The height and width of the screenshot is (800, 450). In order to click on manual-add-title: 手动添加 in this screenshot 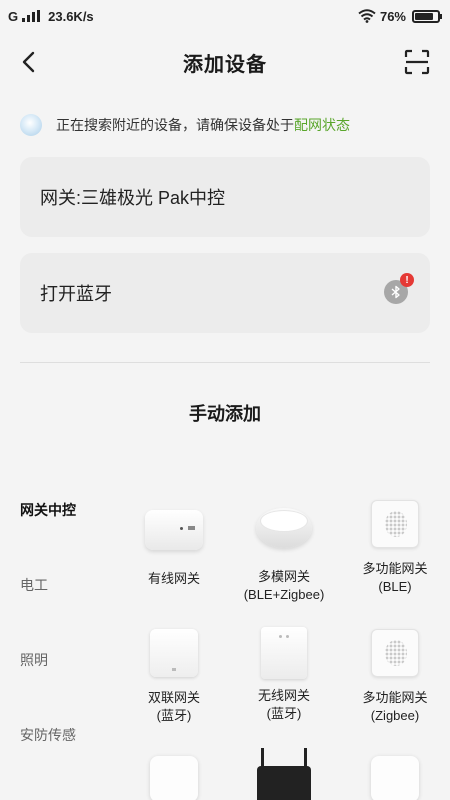, I will do `click(225, 414)`.